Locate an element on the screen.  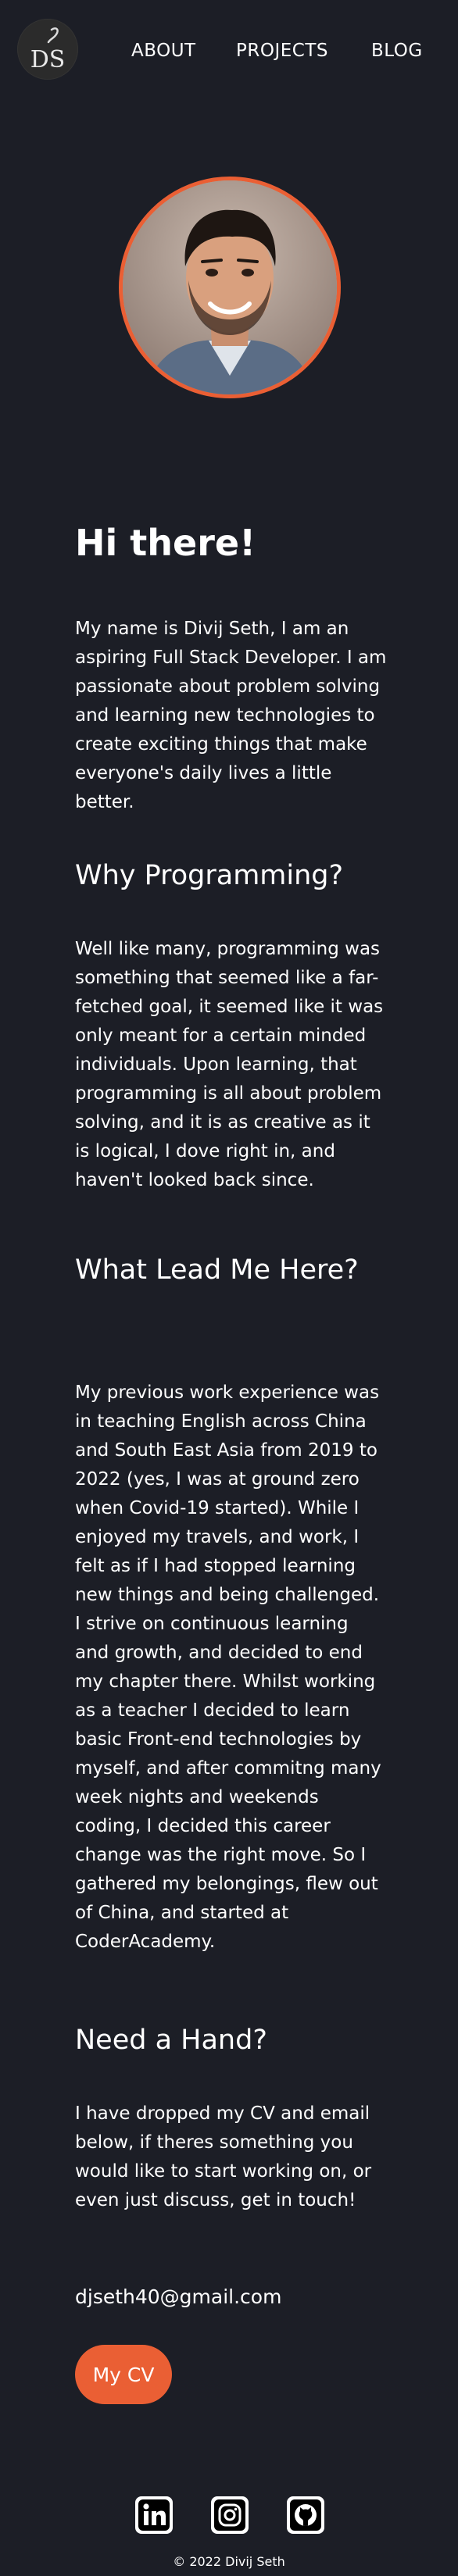
nav-projects-link: PROJECTS is located at coordinates (282, 51).